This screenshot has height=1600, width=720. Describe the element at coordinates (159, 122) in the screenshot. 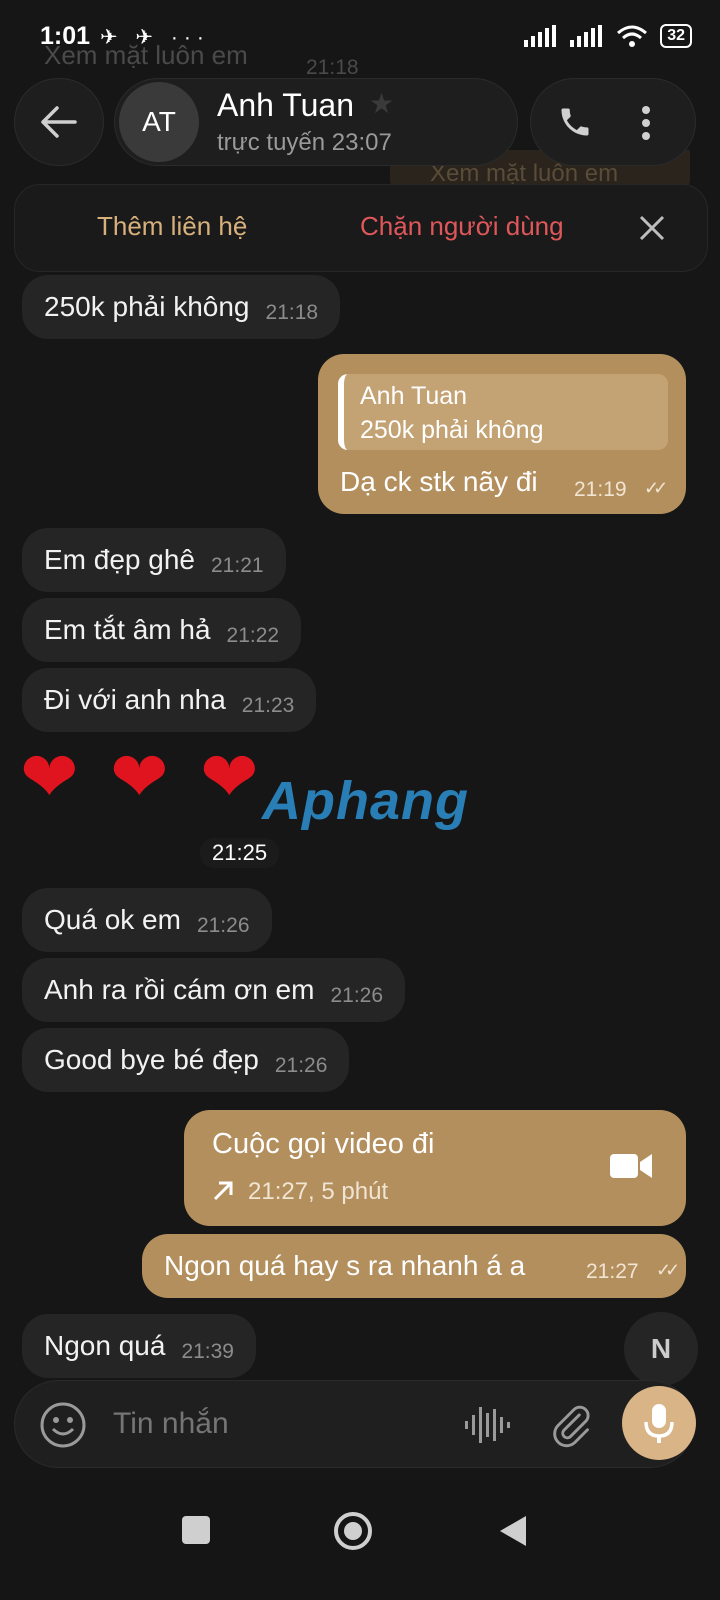

I see `avatar: AT` at that location.